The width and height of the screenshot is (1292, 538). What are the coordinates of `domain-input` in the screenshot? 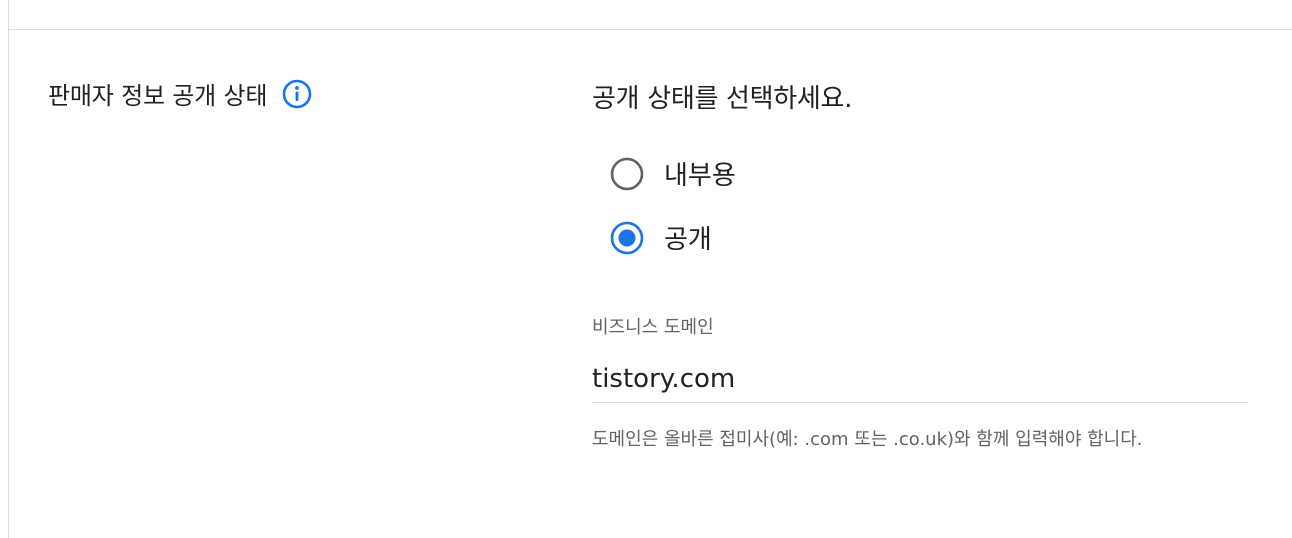 It's located at (920, 379).